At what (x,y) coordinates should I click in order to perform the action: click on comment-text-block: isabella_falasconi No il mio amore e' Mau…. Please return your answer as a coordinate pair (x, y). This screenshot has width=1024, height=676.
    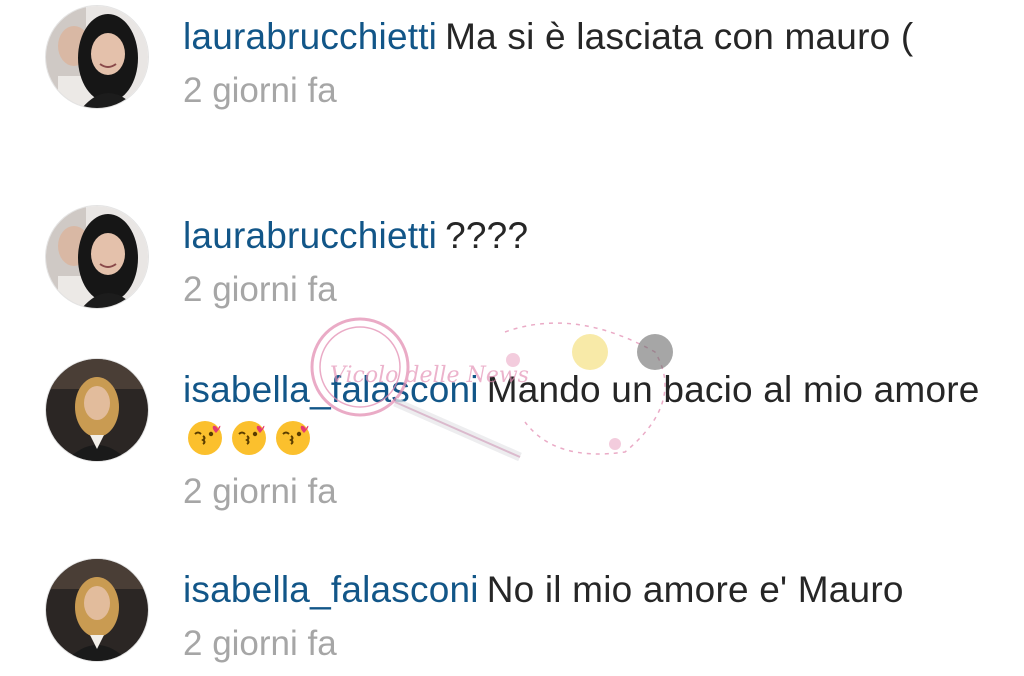
    Looking at the image, I should click on (583, 590).